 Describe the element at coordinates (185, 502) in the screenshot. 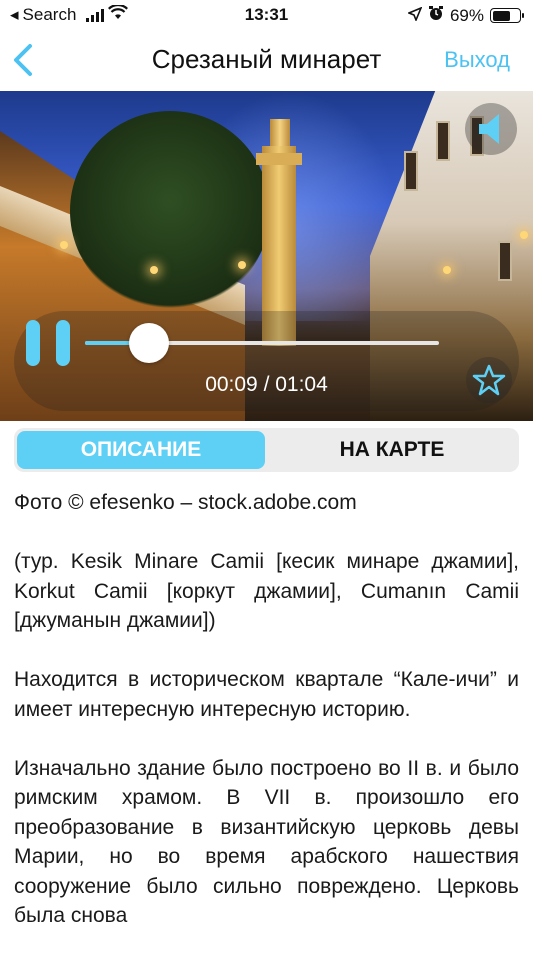

I see `photo-credit: Фото © efesenko – stock.adobe.com` at that location.